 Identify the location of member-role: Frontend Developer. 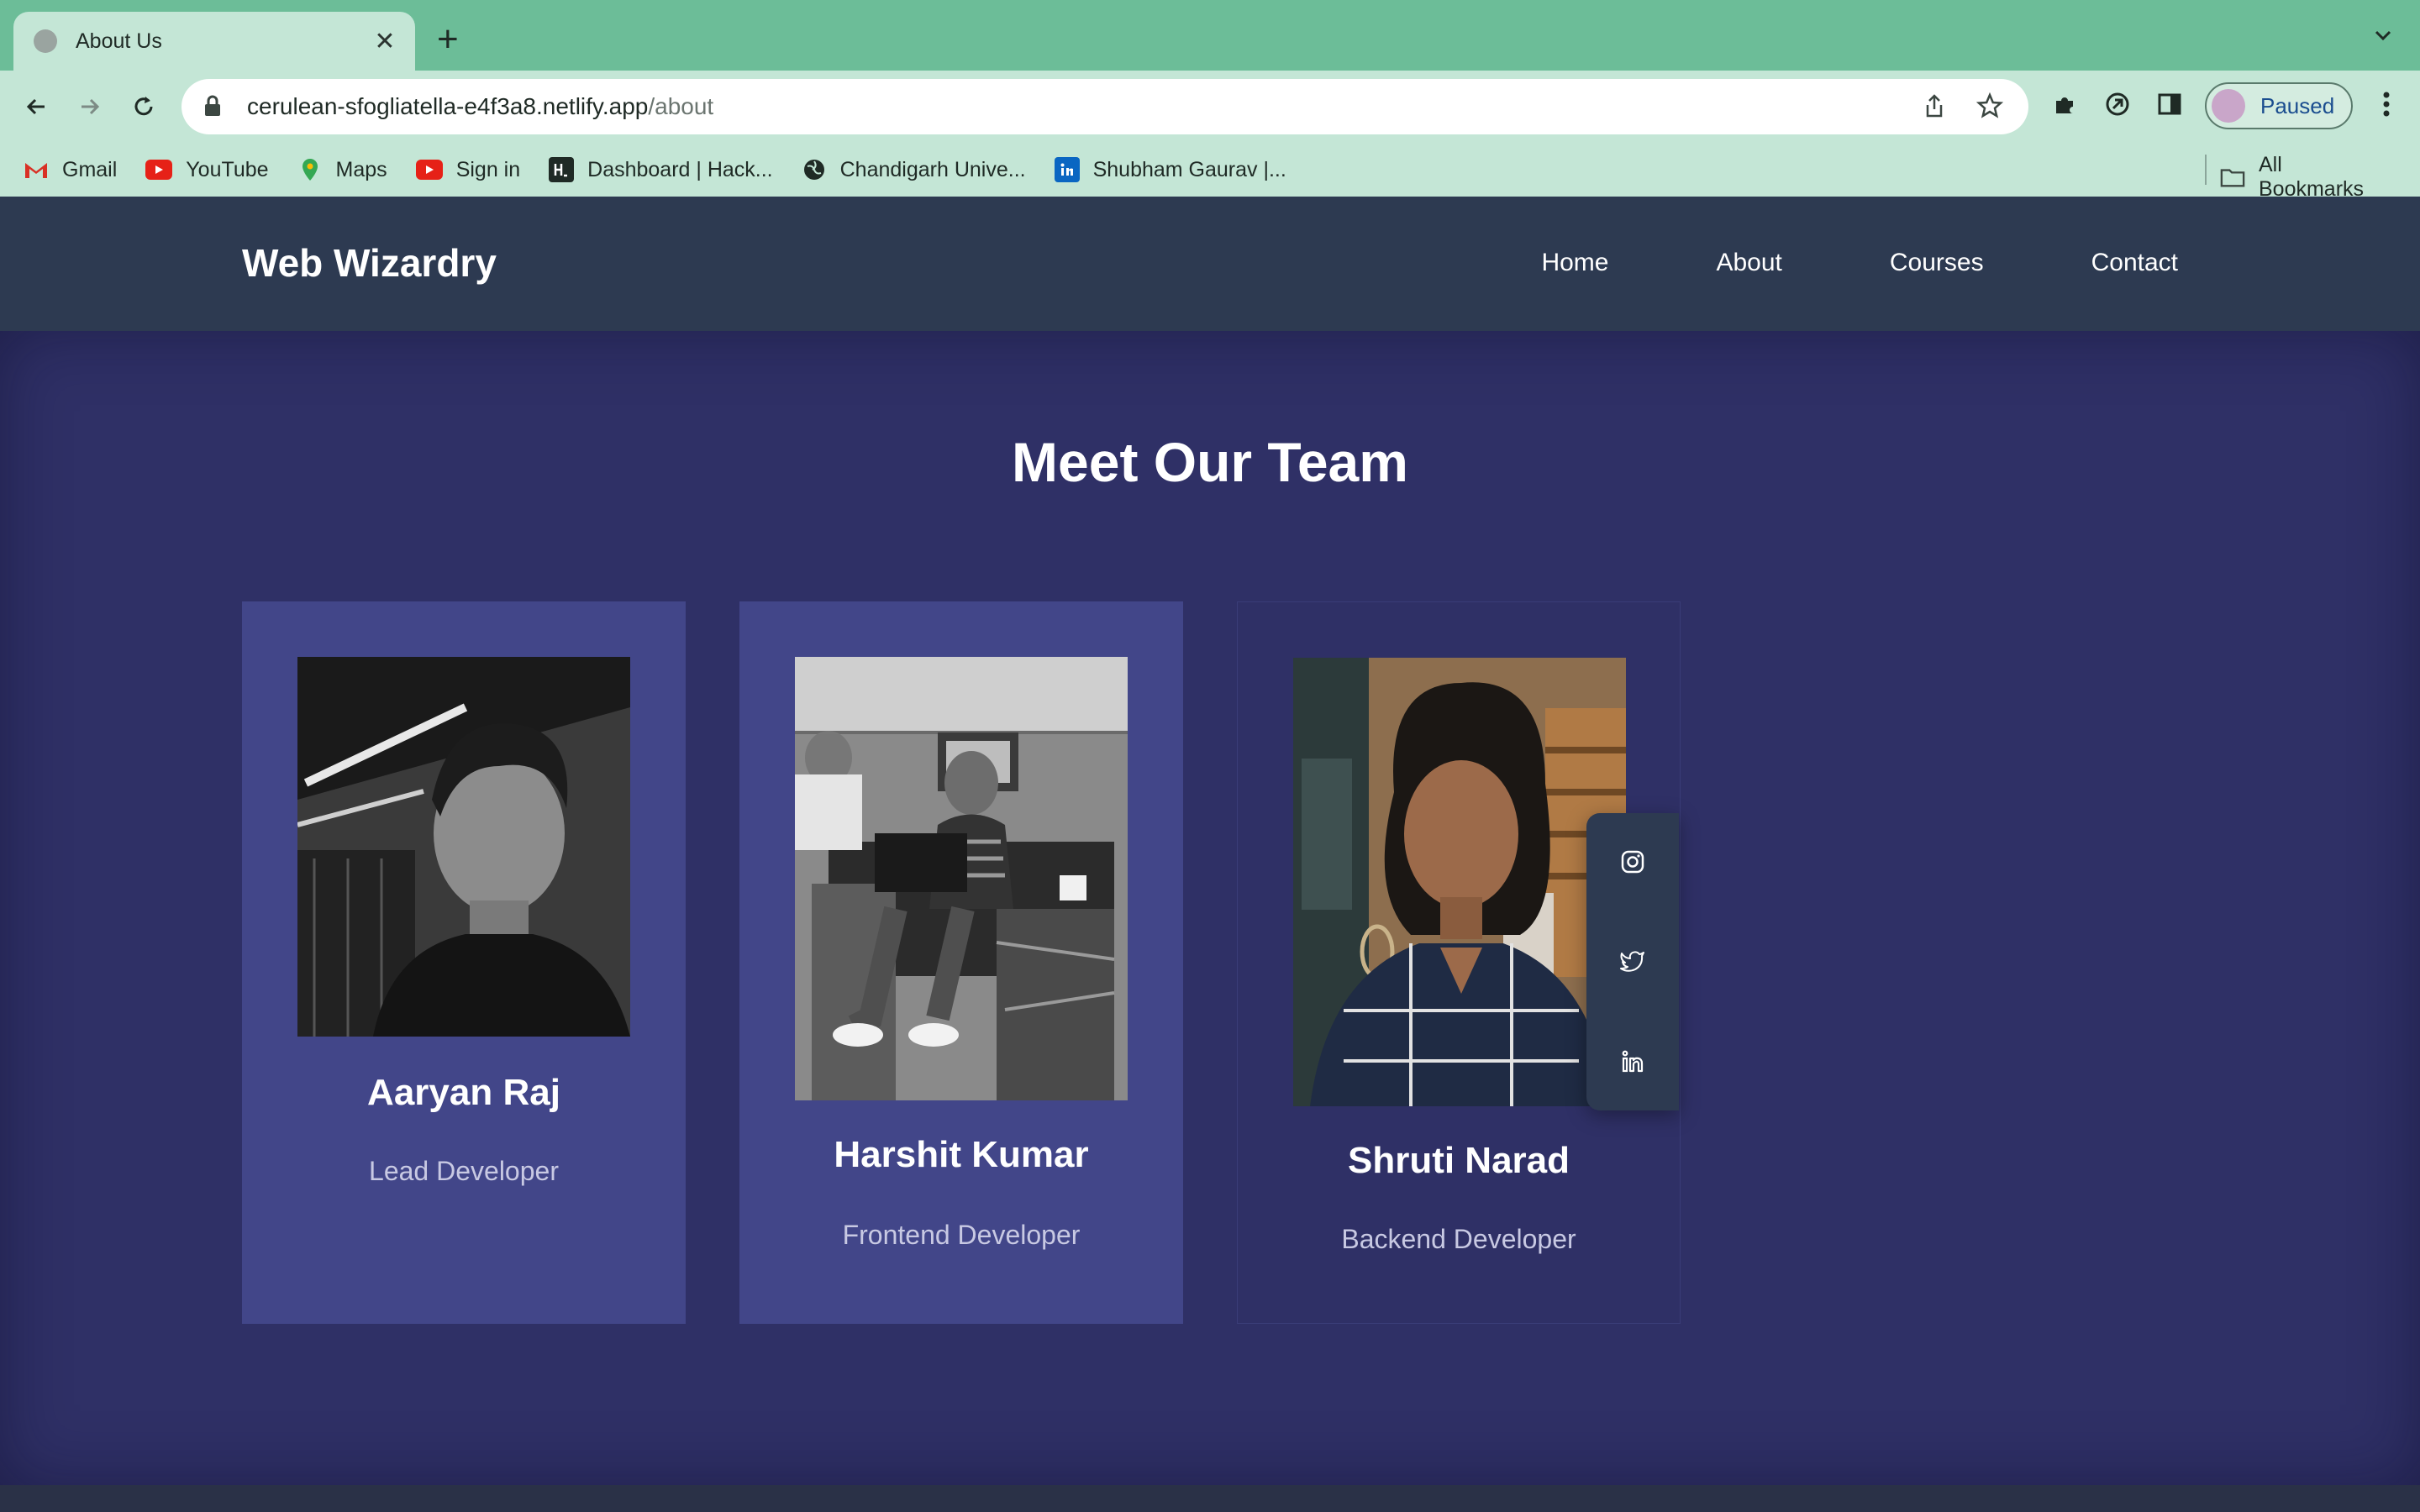
(961, 1235).